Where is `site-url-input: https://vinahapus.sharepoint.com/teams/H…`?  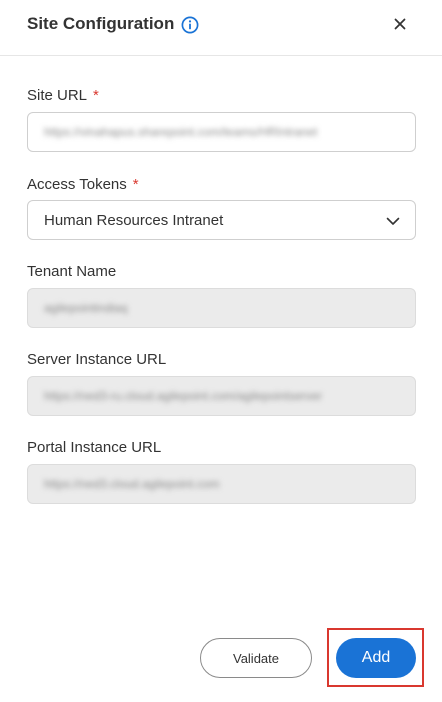 site-url-input: https://vinahapus.sharepoint.com/teams/H… is located at coordinates (221, 132).